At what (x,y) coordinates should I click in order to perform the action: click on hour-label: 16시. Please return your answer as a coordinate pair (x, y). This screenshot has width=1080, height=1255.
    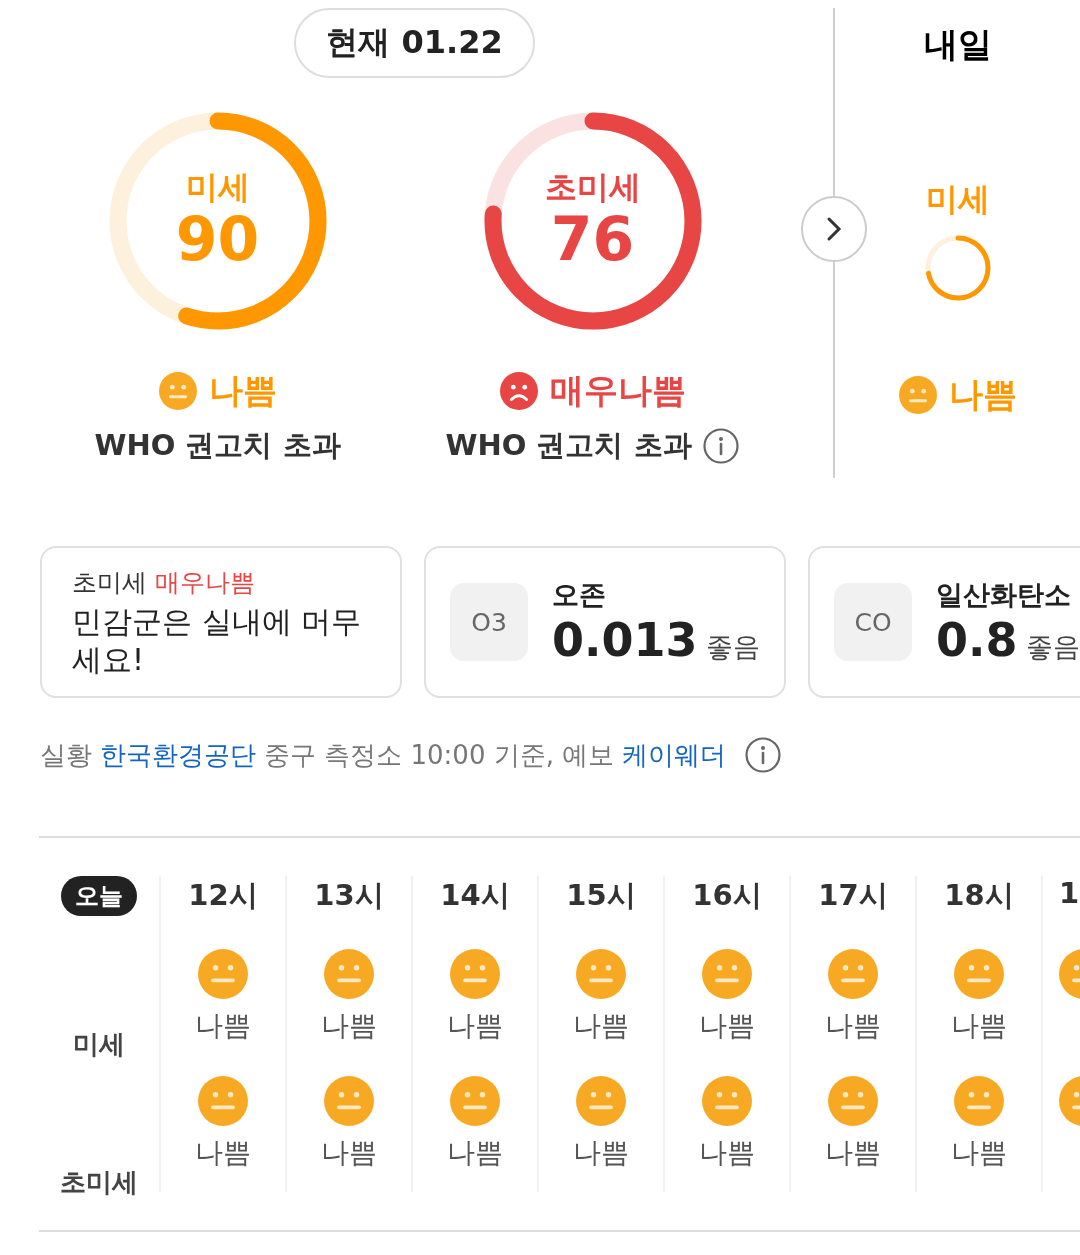
    Looking at the image, I should click on (727, 895).